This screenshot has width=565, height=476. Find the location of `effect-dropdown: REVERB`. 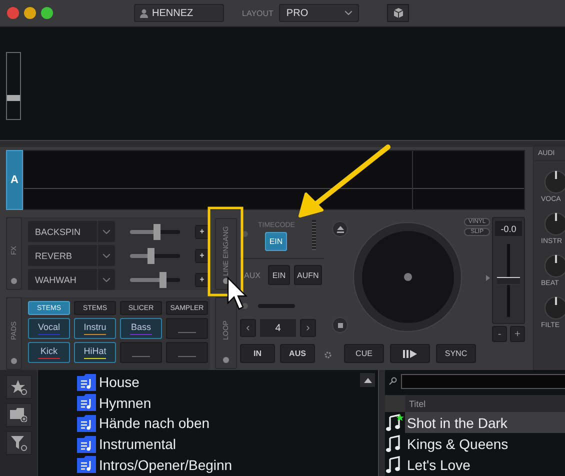

effect-dropdown: REVERB is located at coordinates (71, 255).